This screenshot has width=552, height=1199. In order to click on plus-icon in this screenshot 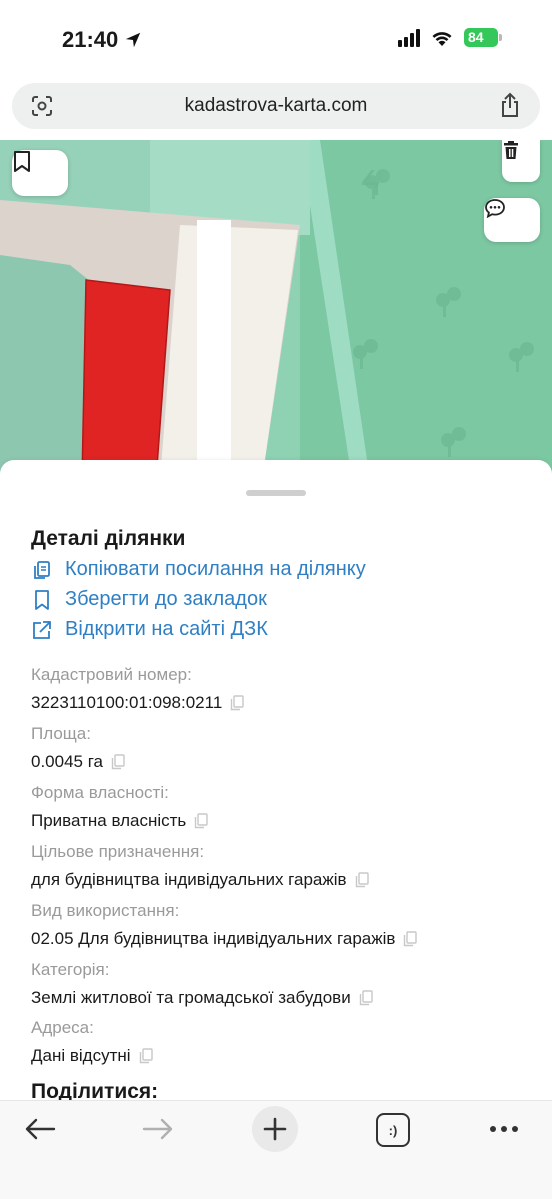, I will do `click(275, 1129)`.